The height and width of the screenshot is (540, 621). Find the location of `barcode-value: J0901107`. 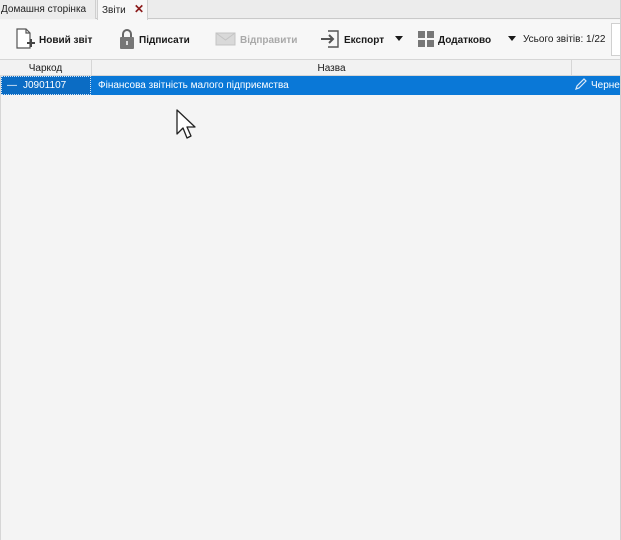

barcode-value: J0901107 is located at coordinates (45, 85).